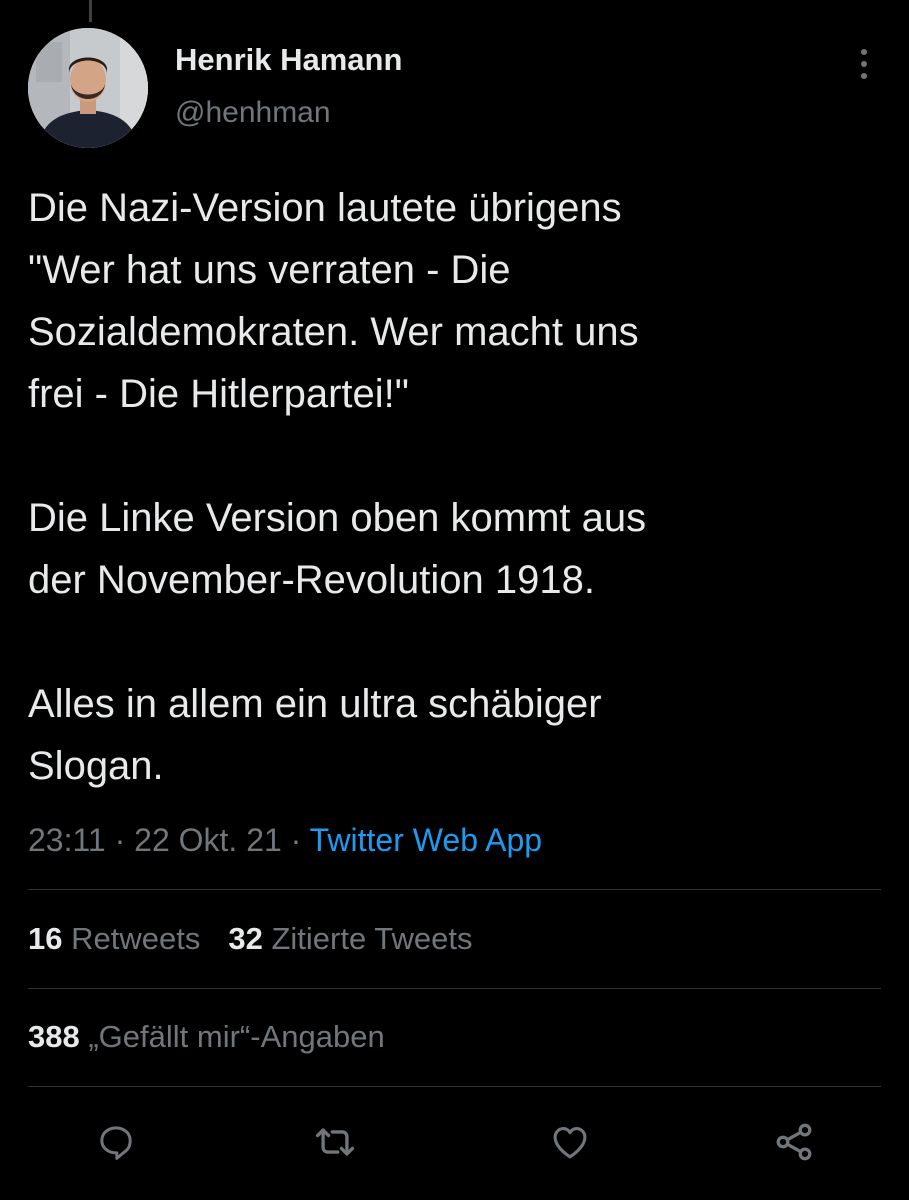 The width and height of the screenshot is (909, 1200). I want to click on tweet-source-link: Twitter Web App, so click(426, 840).